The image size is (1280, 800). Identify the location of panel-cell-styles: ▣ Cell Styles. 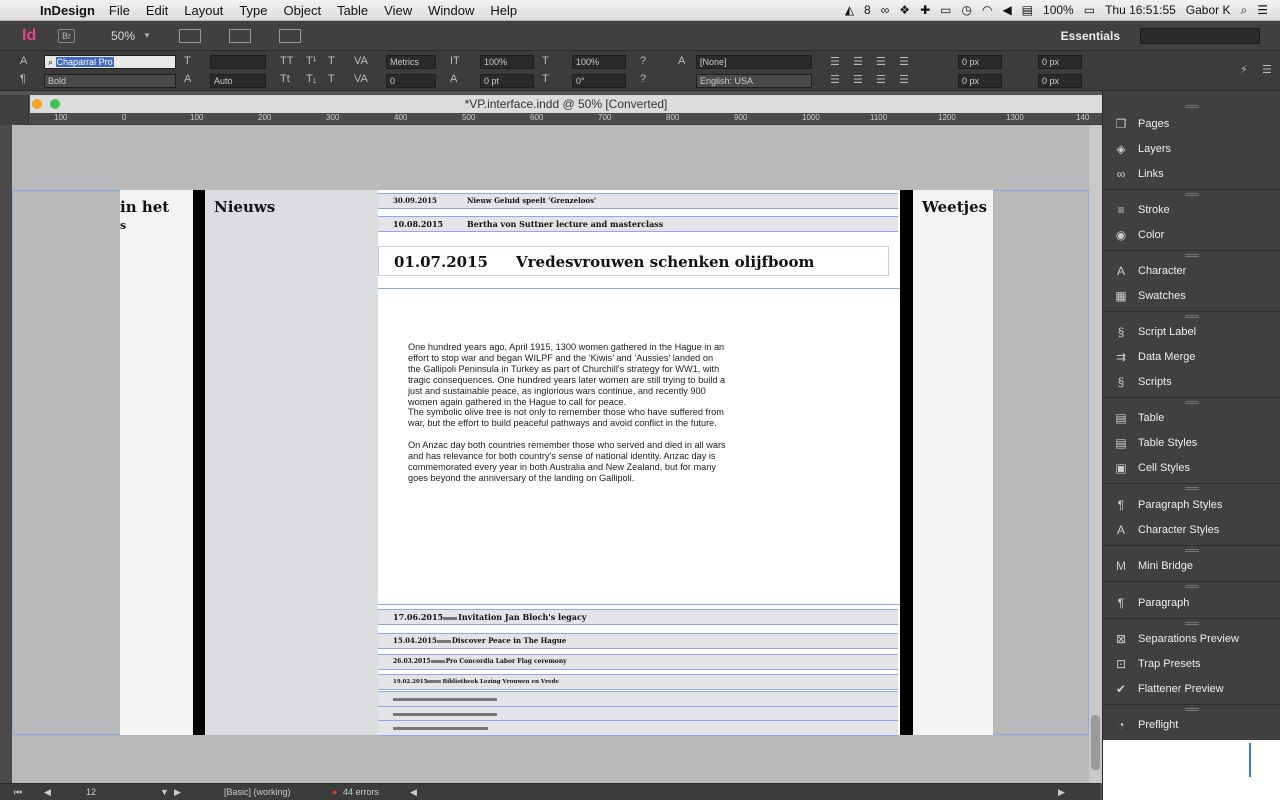
(1151, 468).